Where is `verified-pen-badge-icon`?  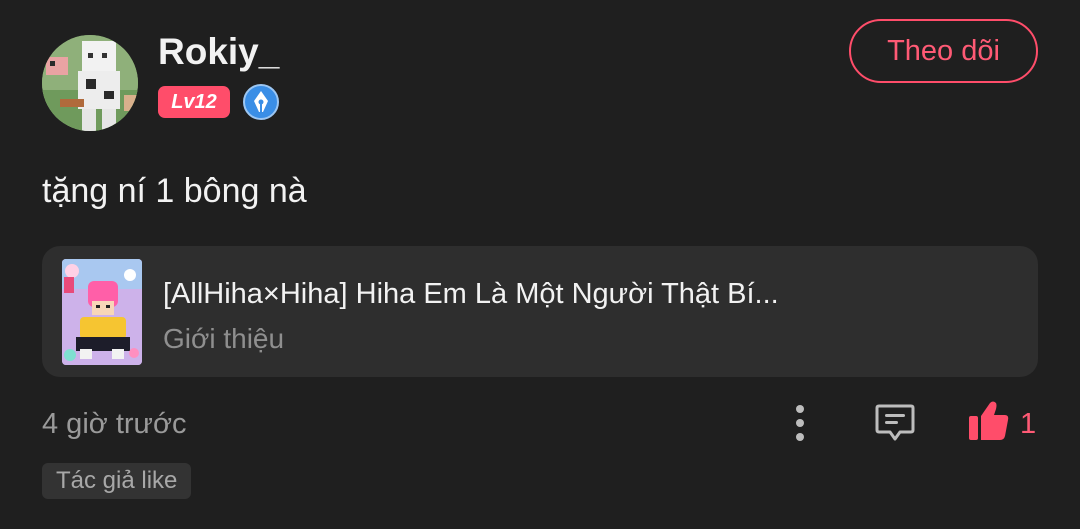
verified-pen-badge-icon is located at coordinates (261, 102).